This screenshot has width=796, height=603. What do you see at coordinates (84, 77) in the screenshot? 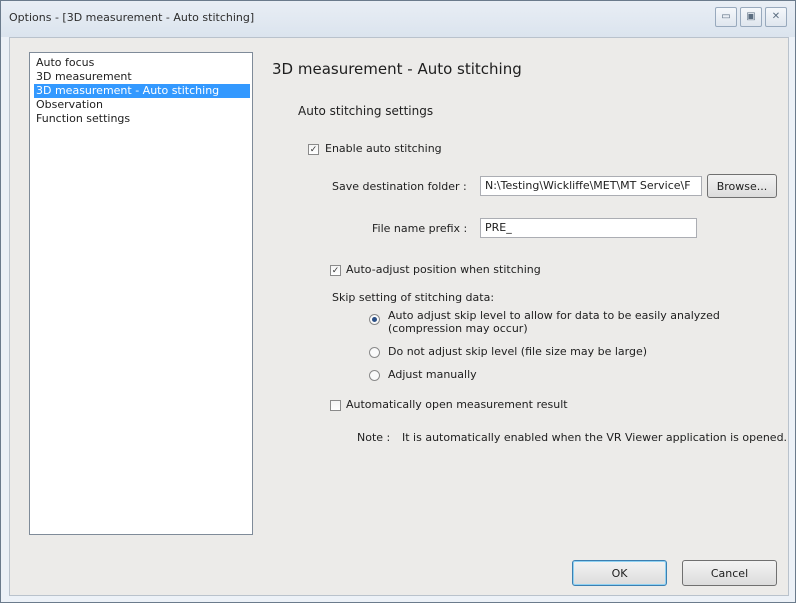
I see `tree-item-3d-measurement: 3D measurement` at bounding box center [84, 77].